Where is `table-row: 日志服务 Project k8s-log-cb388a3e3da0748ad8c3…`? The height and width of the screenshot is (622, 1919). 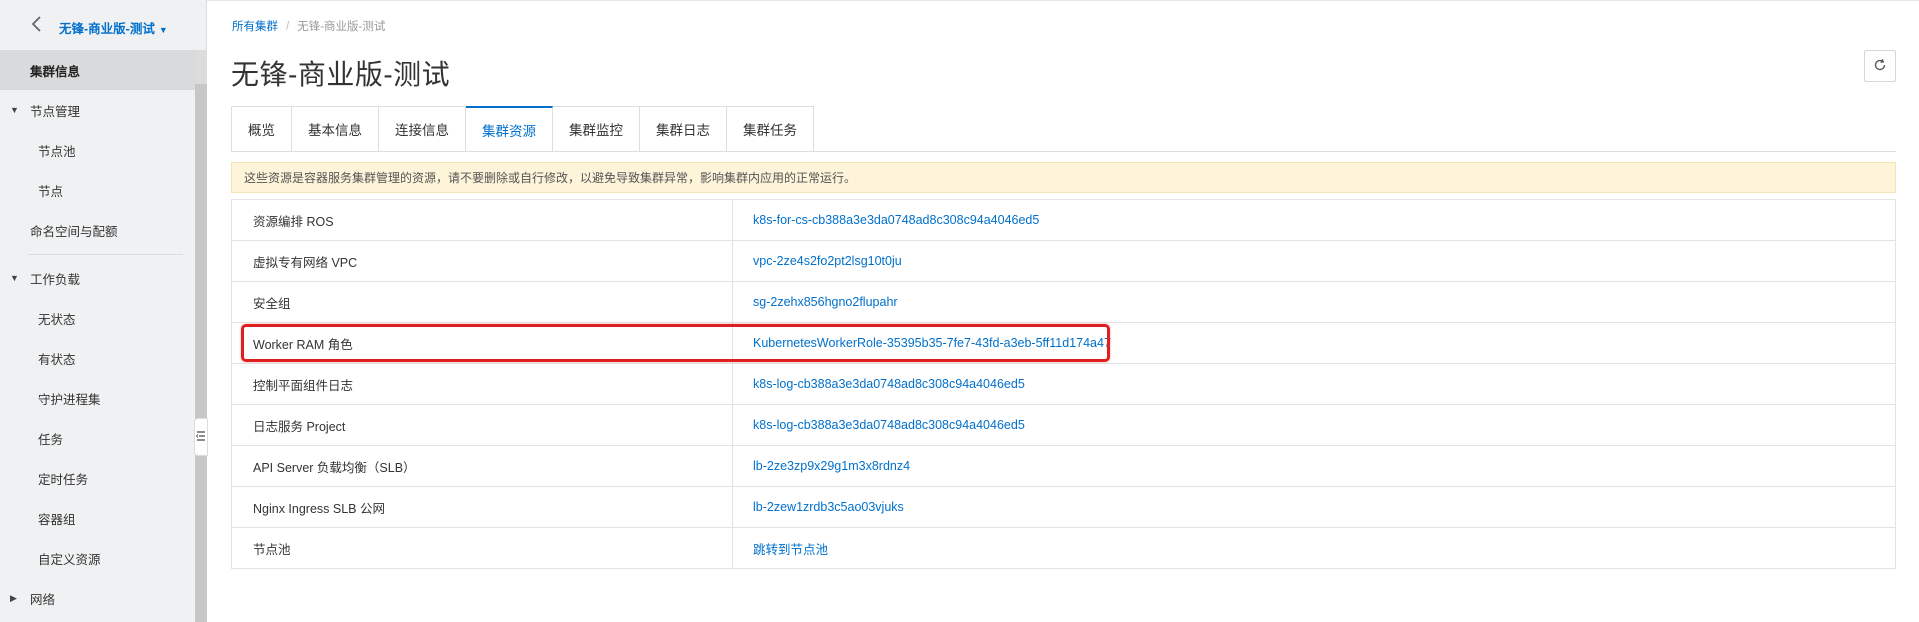
table-row: 日志服务 Project k8s-log-cb388a3e3da0748ad8c3… is located at coordinates (1063, 425).